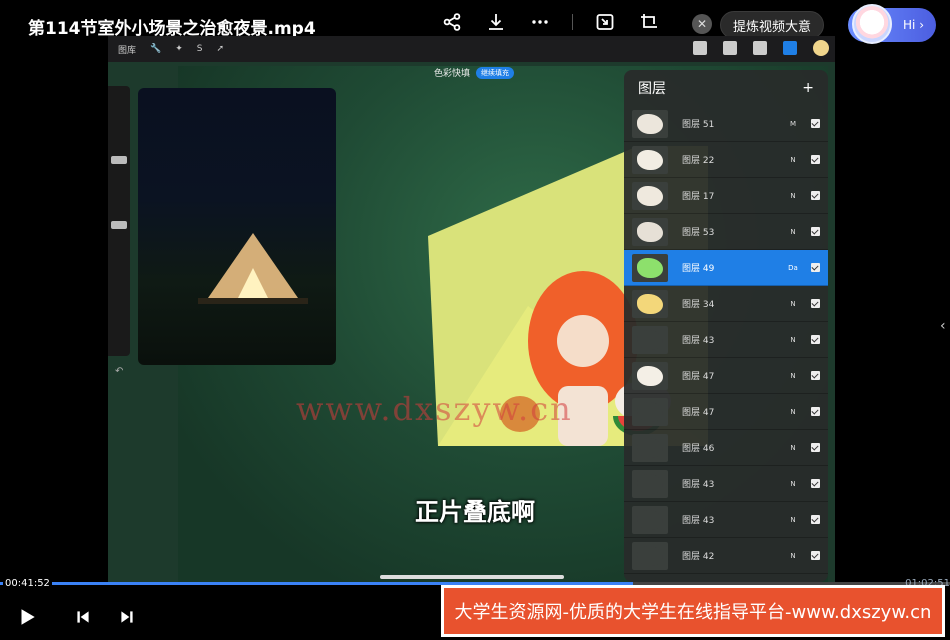  What do you see at coordinates (726, 304) in the screenshot?
I see `layer-row: 图层 34 N` at bounding box center [726, 304].